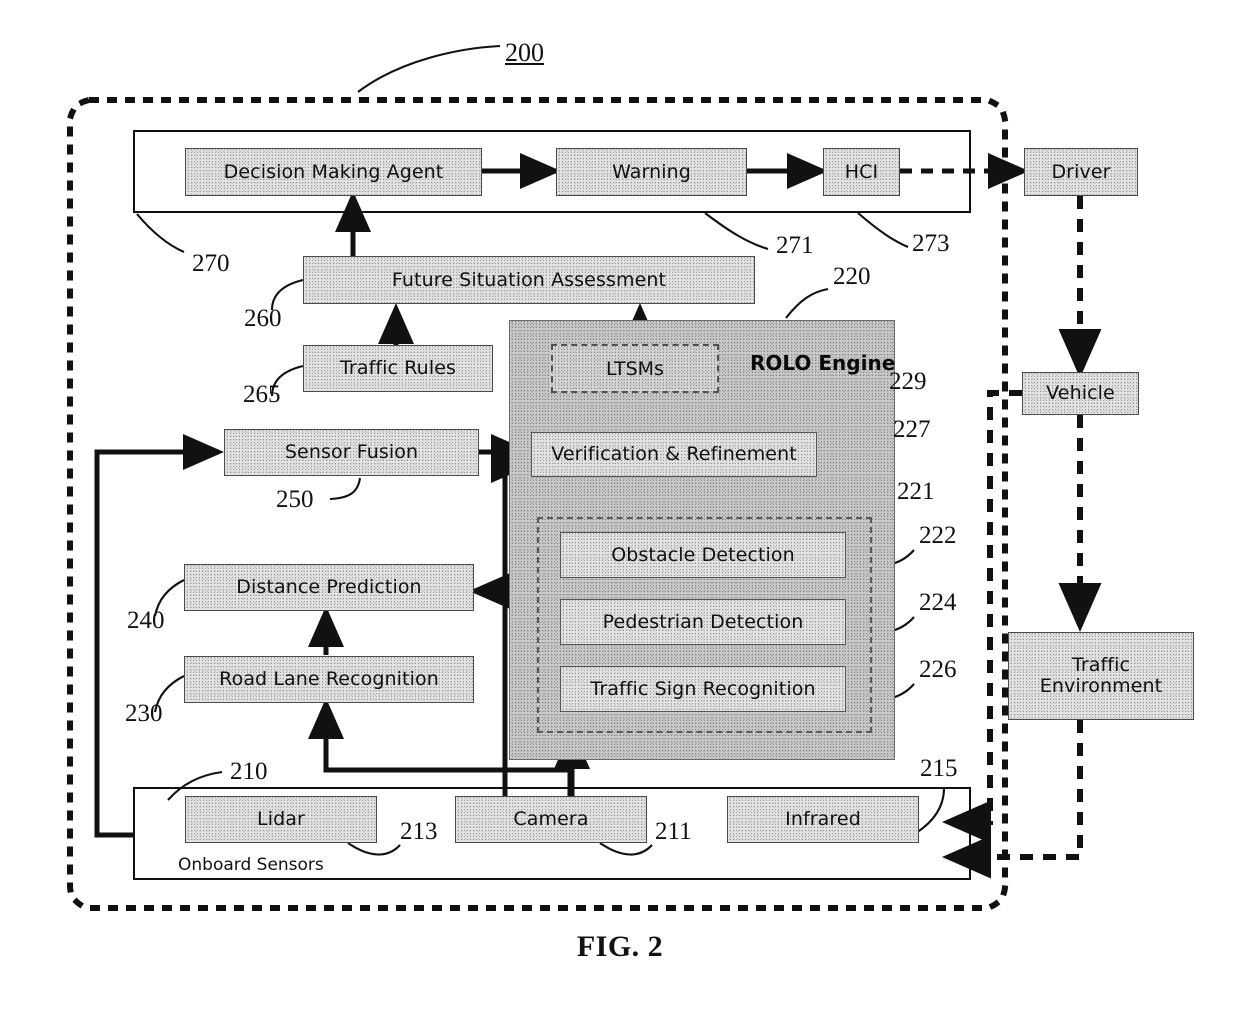 This screenshot has height=1030, width=1240. I want to click on ref-273: 273, so click(931, 243).